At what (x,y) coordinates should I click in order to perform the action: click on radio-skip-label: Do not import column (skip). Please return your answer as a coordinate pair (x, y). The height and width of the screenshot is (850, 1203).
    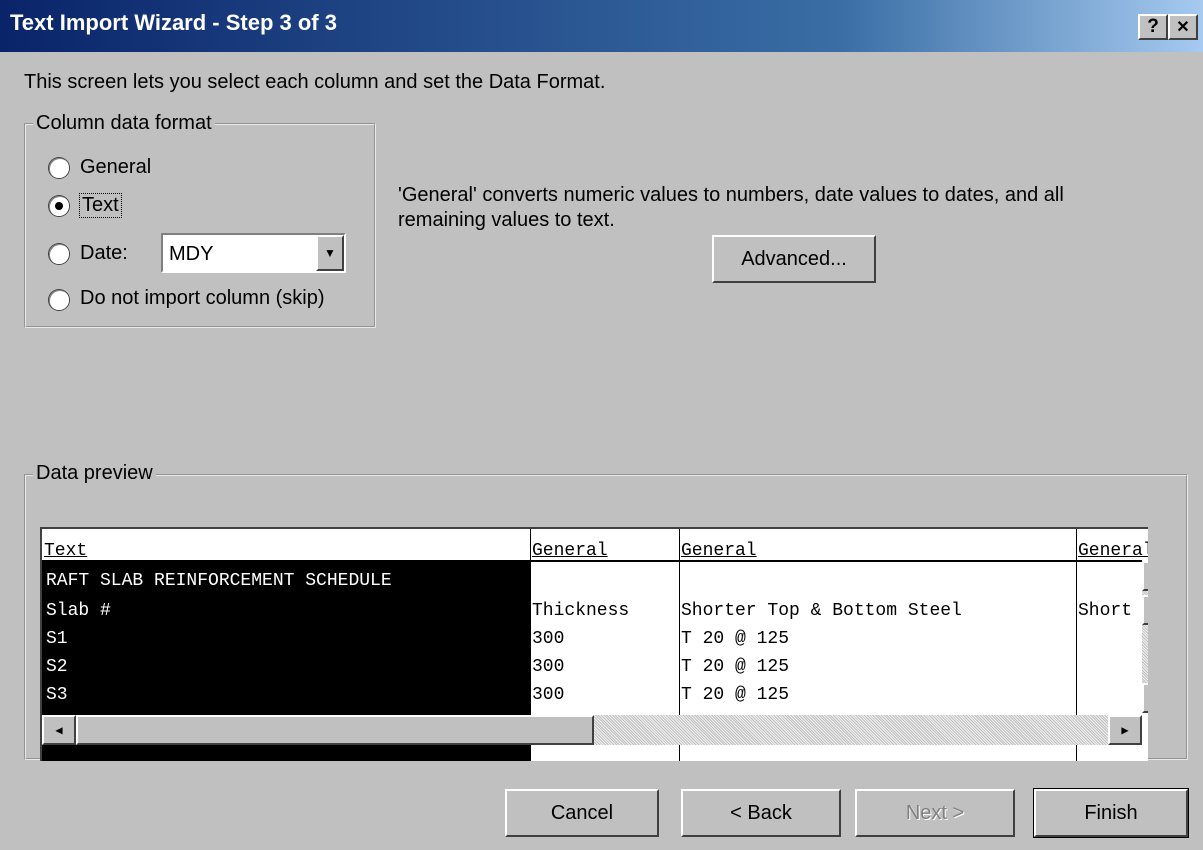
    Looking at the image, I should click on (202, 298).